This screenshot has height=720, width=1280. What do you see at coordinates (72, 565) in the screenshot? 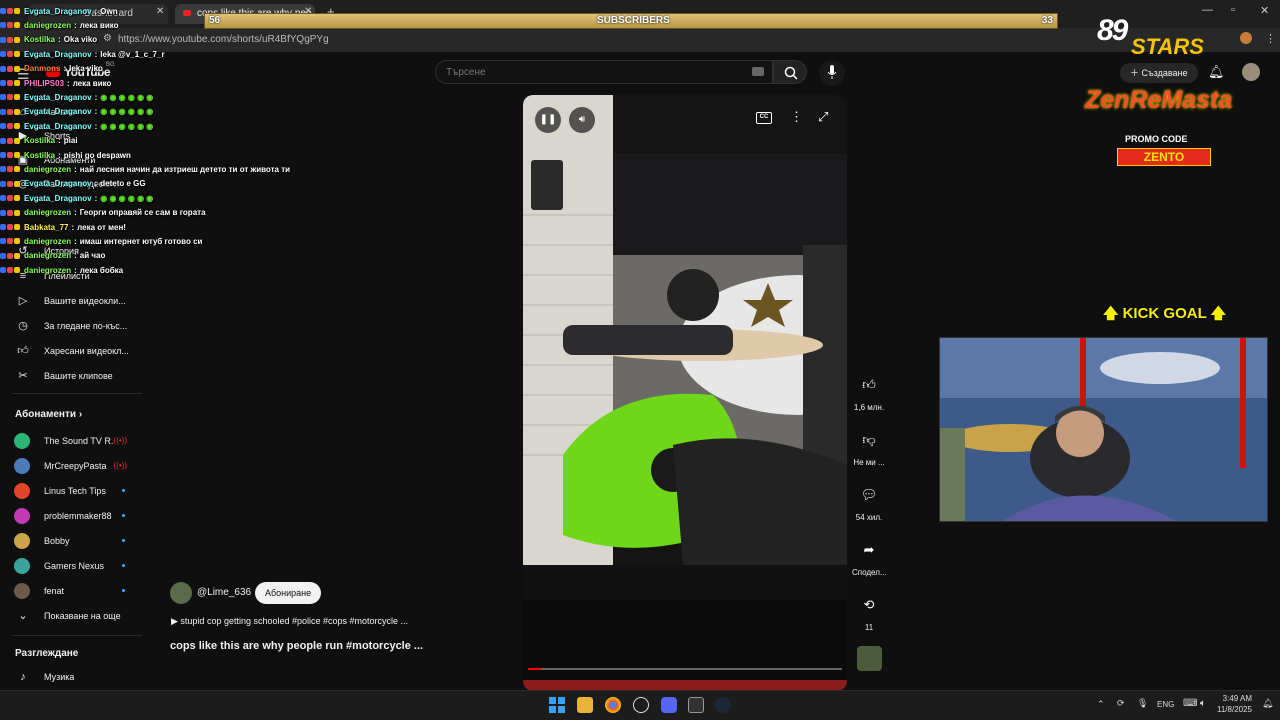
I see `subscription-item: Gamers Nexus` at bounding box center [72, 565].